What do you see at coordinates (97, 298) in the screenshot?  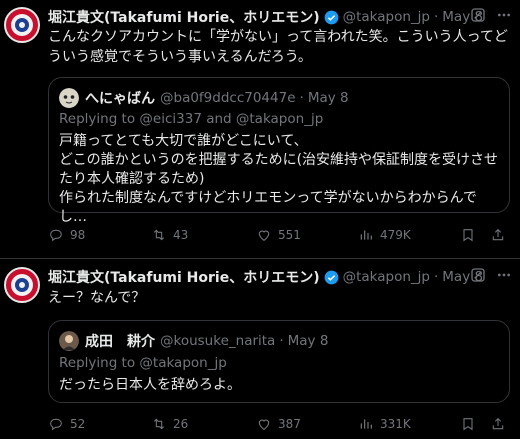 I see `tweet-text: えー？なんで？` at bounding box center [97, 298].